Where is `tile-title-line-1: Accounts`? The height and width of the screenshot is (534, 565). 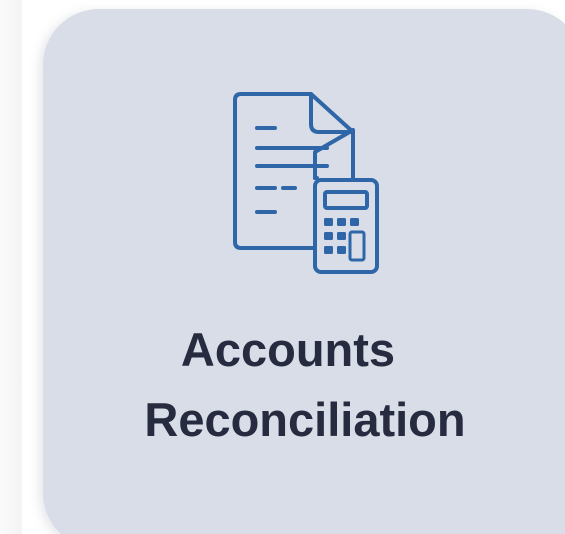 tile-title-line-1: Accounts is located at coordinates (288, 349).